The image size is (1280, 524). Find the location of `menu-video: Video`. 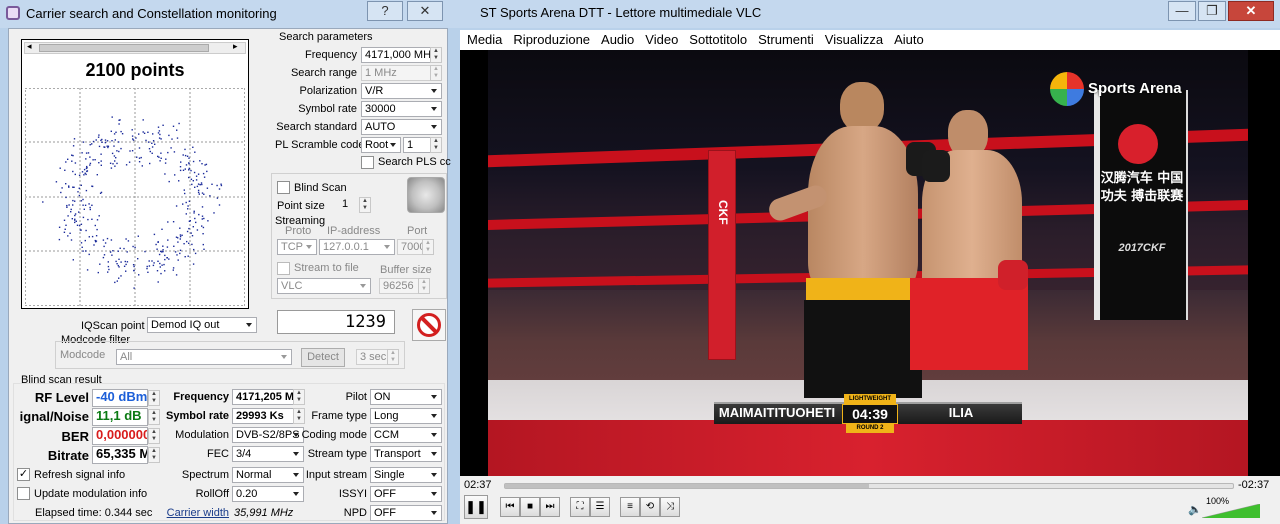

menu-video: Video is located at coordinates (661, 39).